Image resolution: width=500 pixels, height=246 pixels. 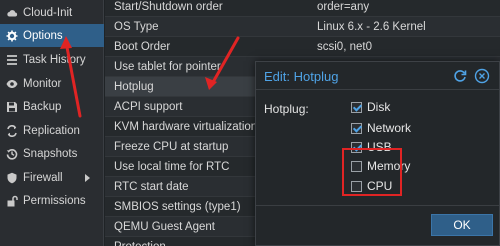 I want to click on option-value: order=any, so click(x=343, y=6).